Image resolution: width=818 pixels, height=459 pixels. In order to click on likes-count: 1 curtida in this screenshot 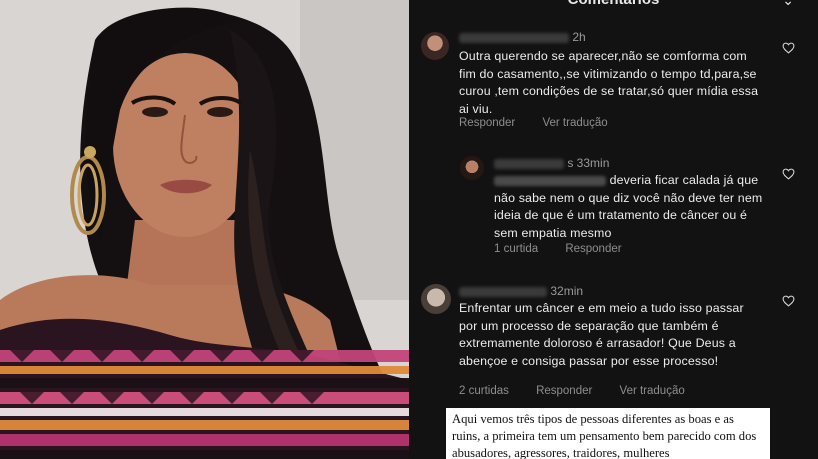, I will do `click(516, 249)`.